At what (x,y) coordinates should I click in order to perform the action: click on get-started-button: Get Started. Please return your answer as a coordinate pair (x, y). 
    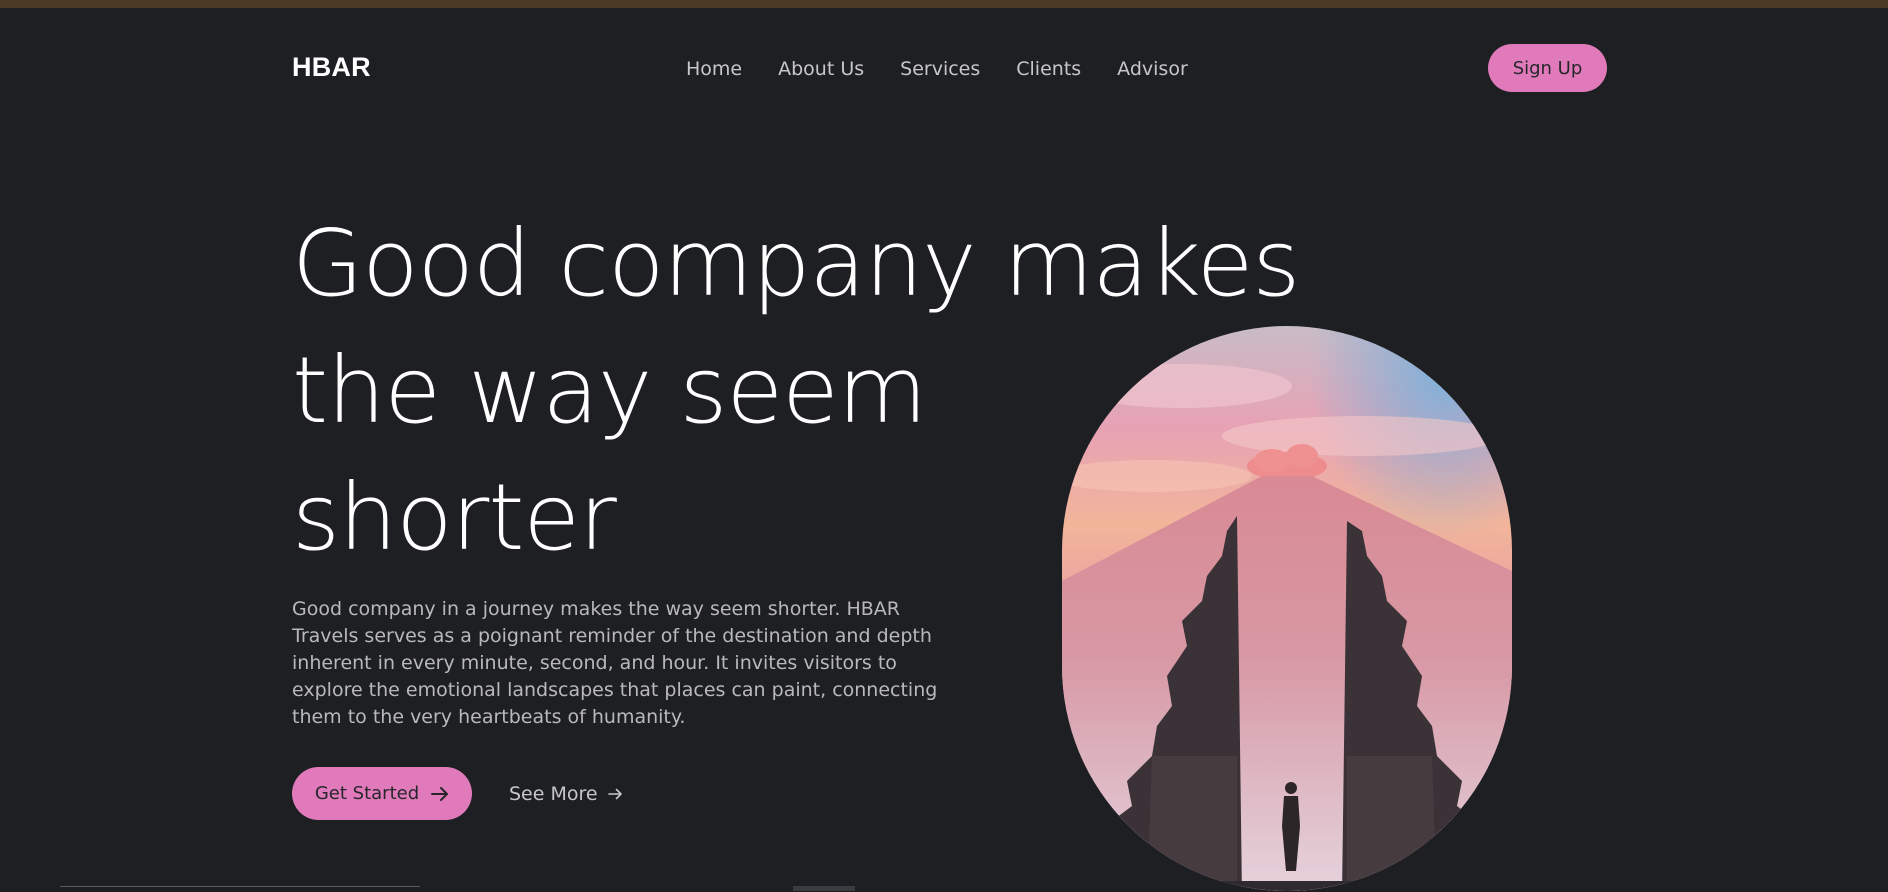
    Looking at the image, I should click on (382, 793).